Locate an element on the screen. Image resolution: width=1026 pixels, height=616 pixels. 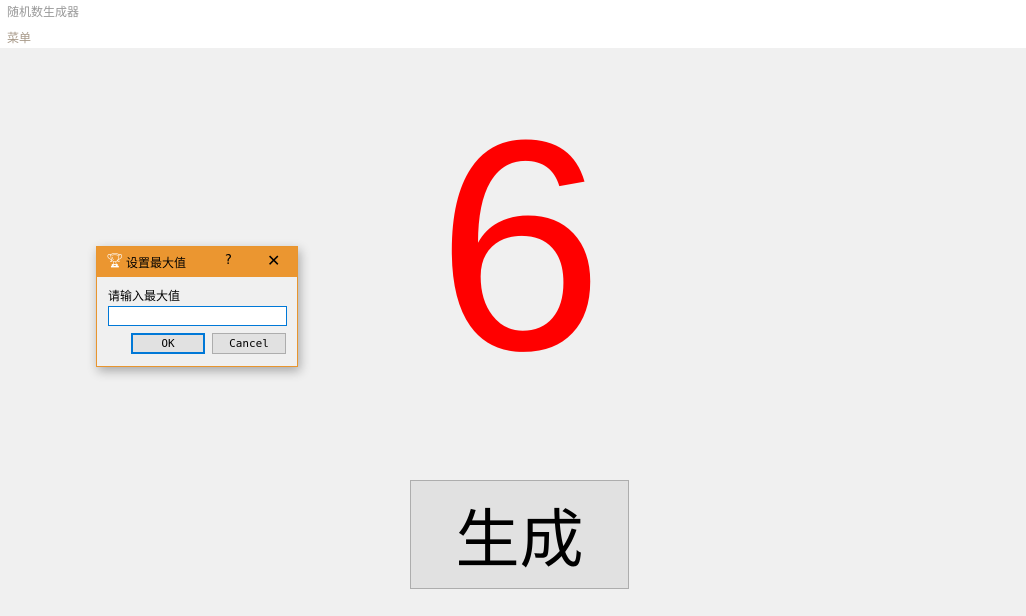
window-title: 随机数生成器 is located at coordinates (43, 12).